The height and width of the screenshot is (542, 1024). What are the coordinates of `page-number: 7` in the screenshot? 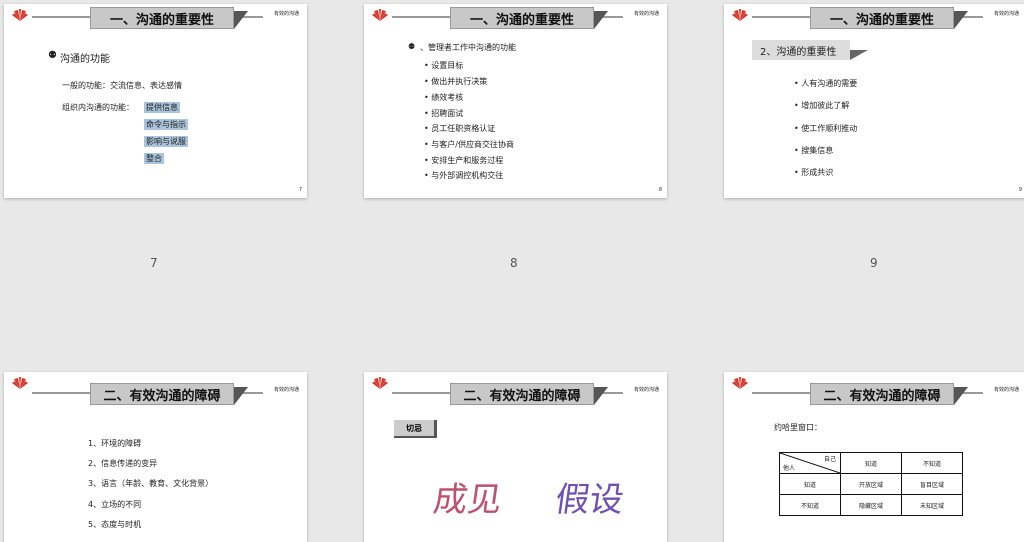 It's located at (300, 190).